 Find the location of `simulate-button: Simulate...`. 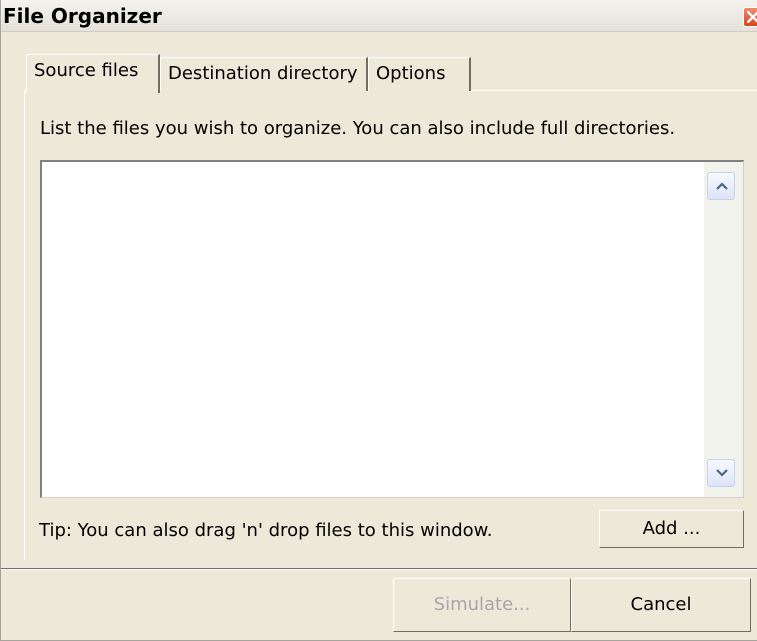

simulate-button: Simulate... is located at coordinates (482, 605).